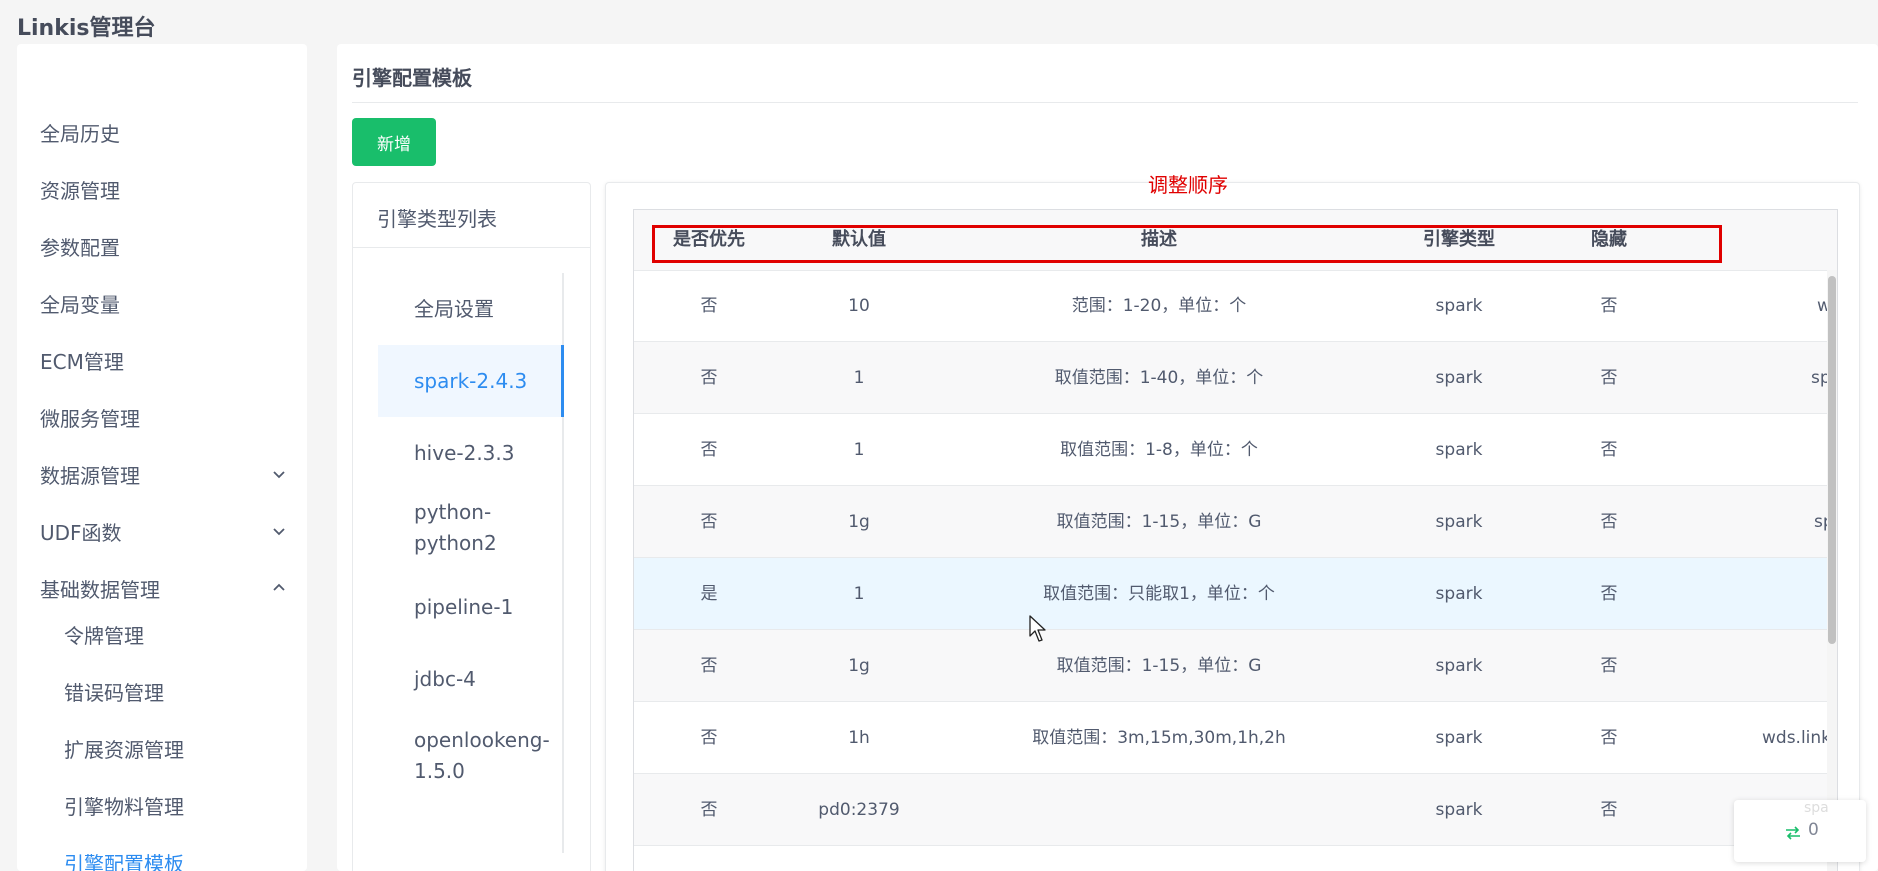  Describe the element at coordinates (859, 738) in the screenshot. I see `cell-default: 1h` at that location.